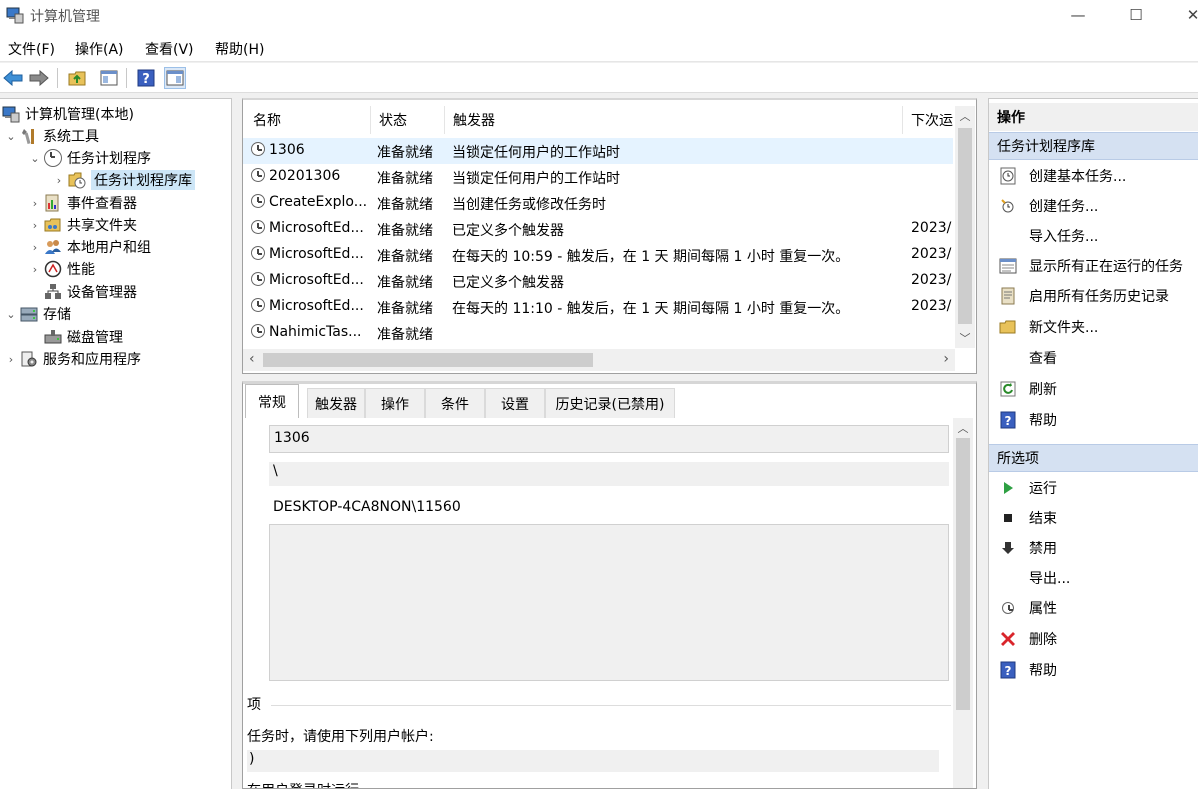 This screenshot has height=789, width=1198. What do you see at coordinates (1093, 670) in the screenshot?
I see `action-help-selected: ? 帮助` at bounding box center [1093, 670].